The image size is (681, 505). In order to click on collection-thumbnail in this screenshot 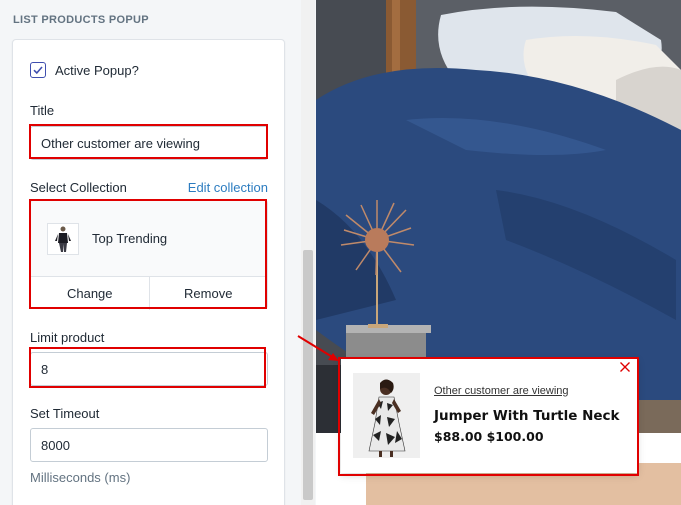, I will do `click(63, 238)`.